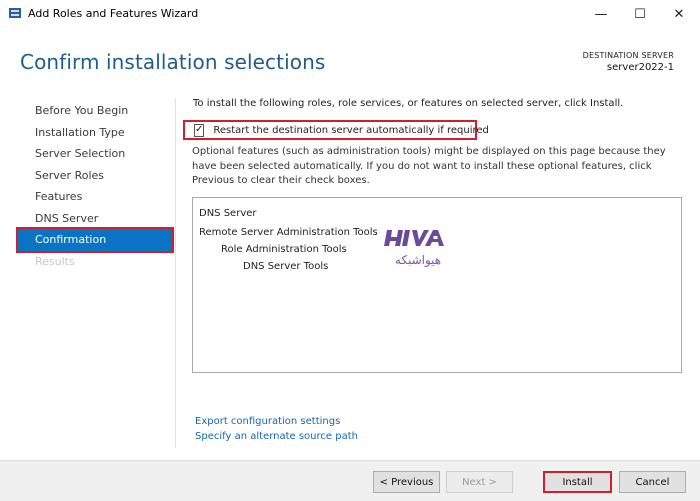 The image size is (700, 501). I want to click on maximize-icon: ☐, so click(640, 14).